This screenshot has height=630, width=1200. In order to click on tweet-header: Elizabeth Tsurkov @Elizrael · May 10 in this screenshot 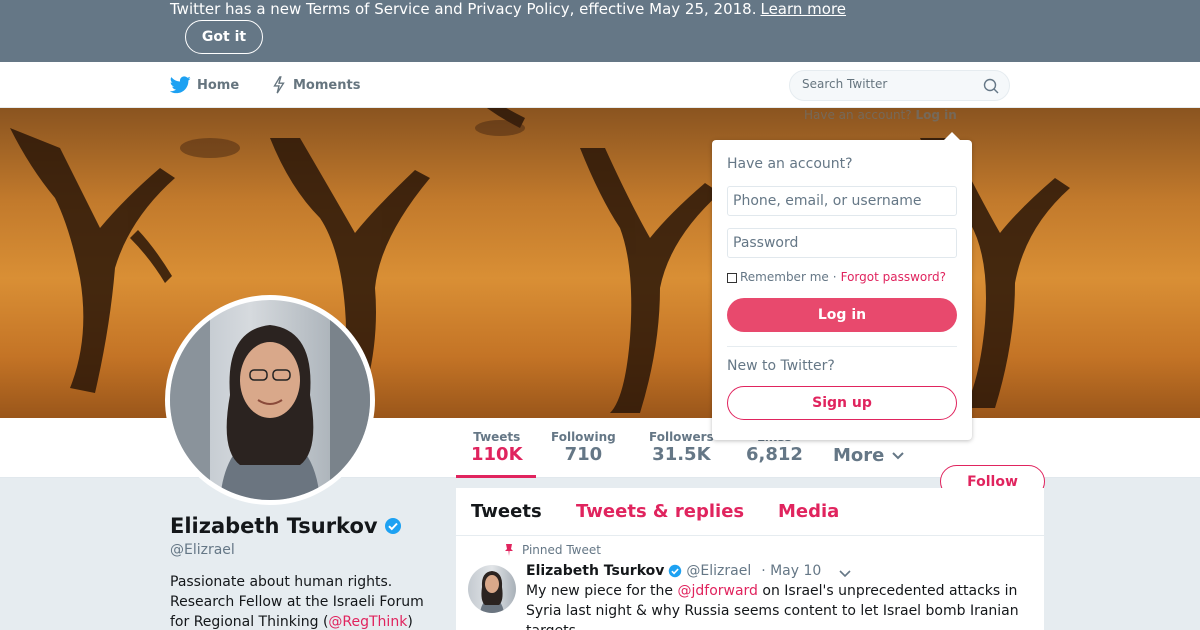, I will do `click(673, 571)`.